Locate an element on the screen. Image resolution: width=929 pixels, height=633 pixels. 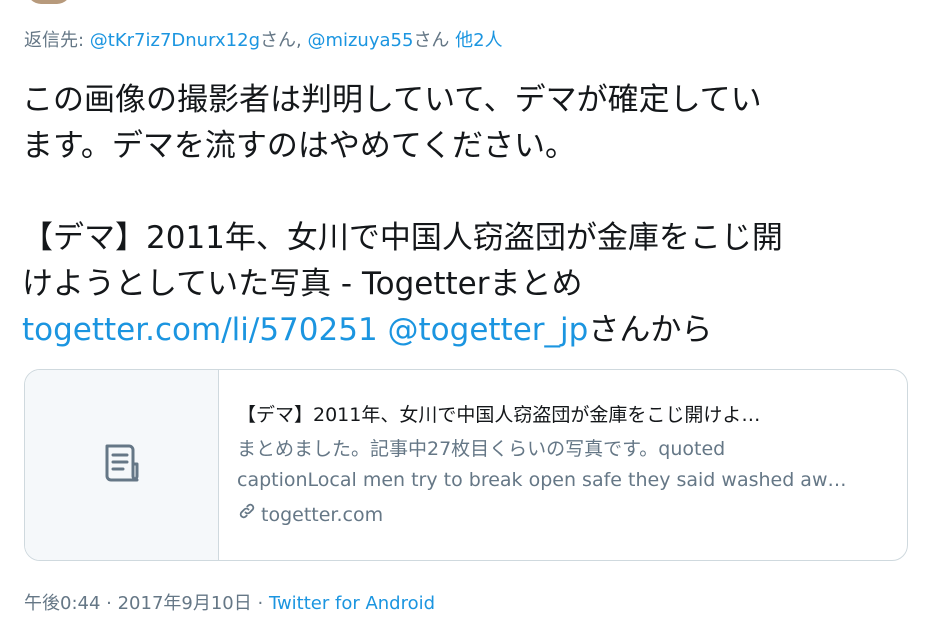
reply-user-link-1: @tKr7iz7Dnurx12g is located at coordinates (175, 40).